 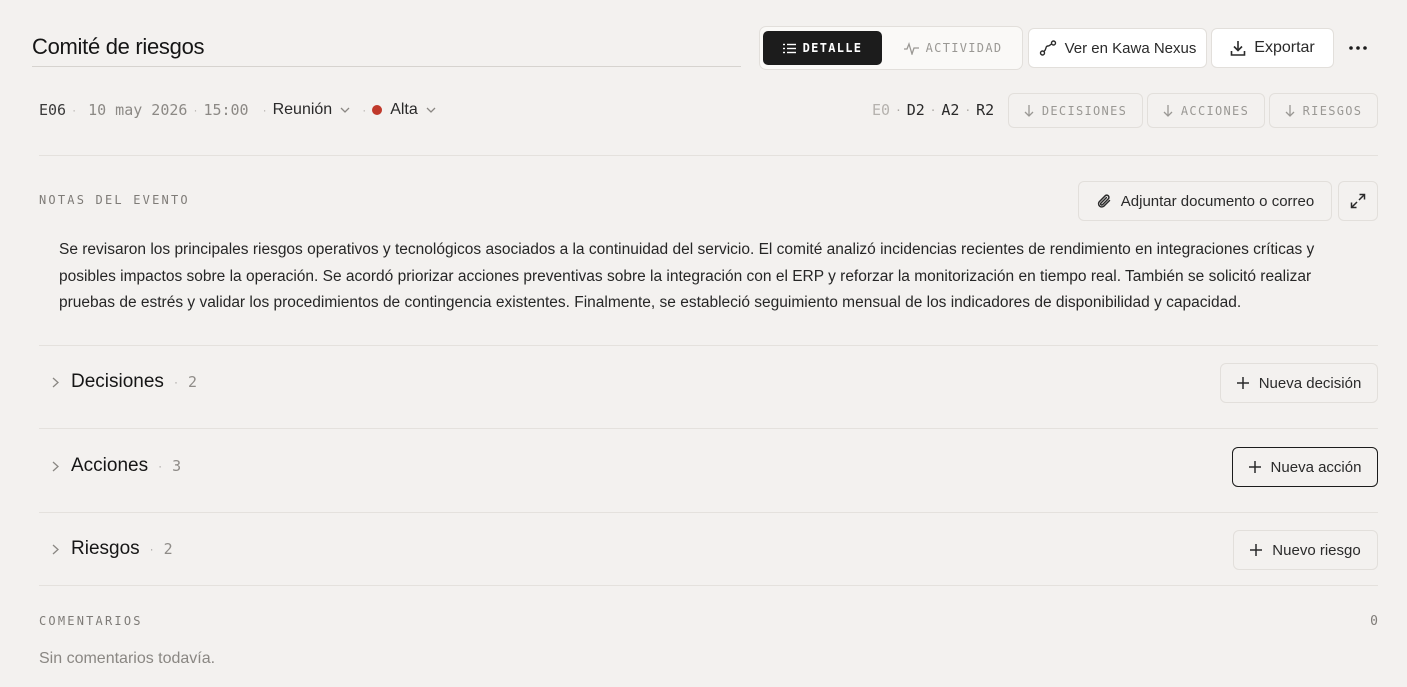 I want to click on tab-actividad-label: ACTIVIDAD, so click(x=964, y=48).